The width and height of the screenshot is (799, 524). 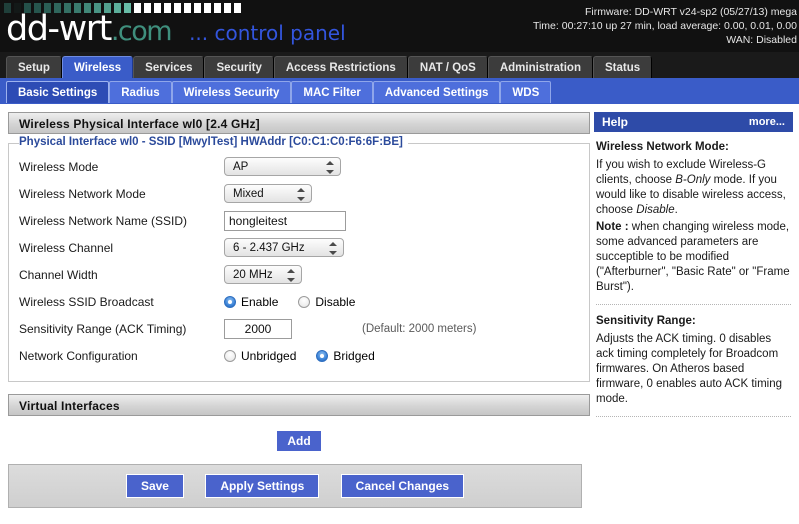 I want to click on wireless-mode-select: AP, so click(x=282, y=166).